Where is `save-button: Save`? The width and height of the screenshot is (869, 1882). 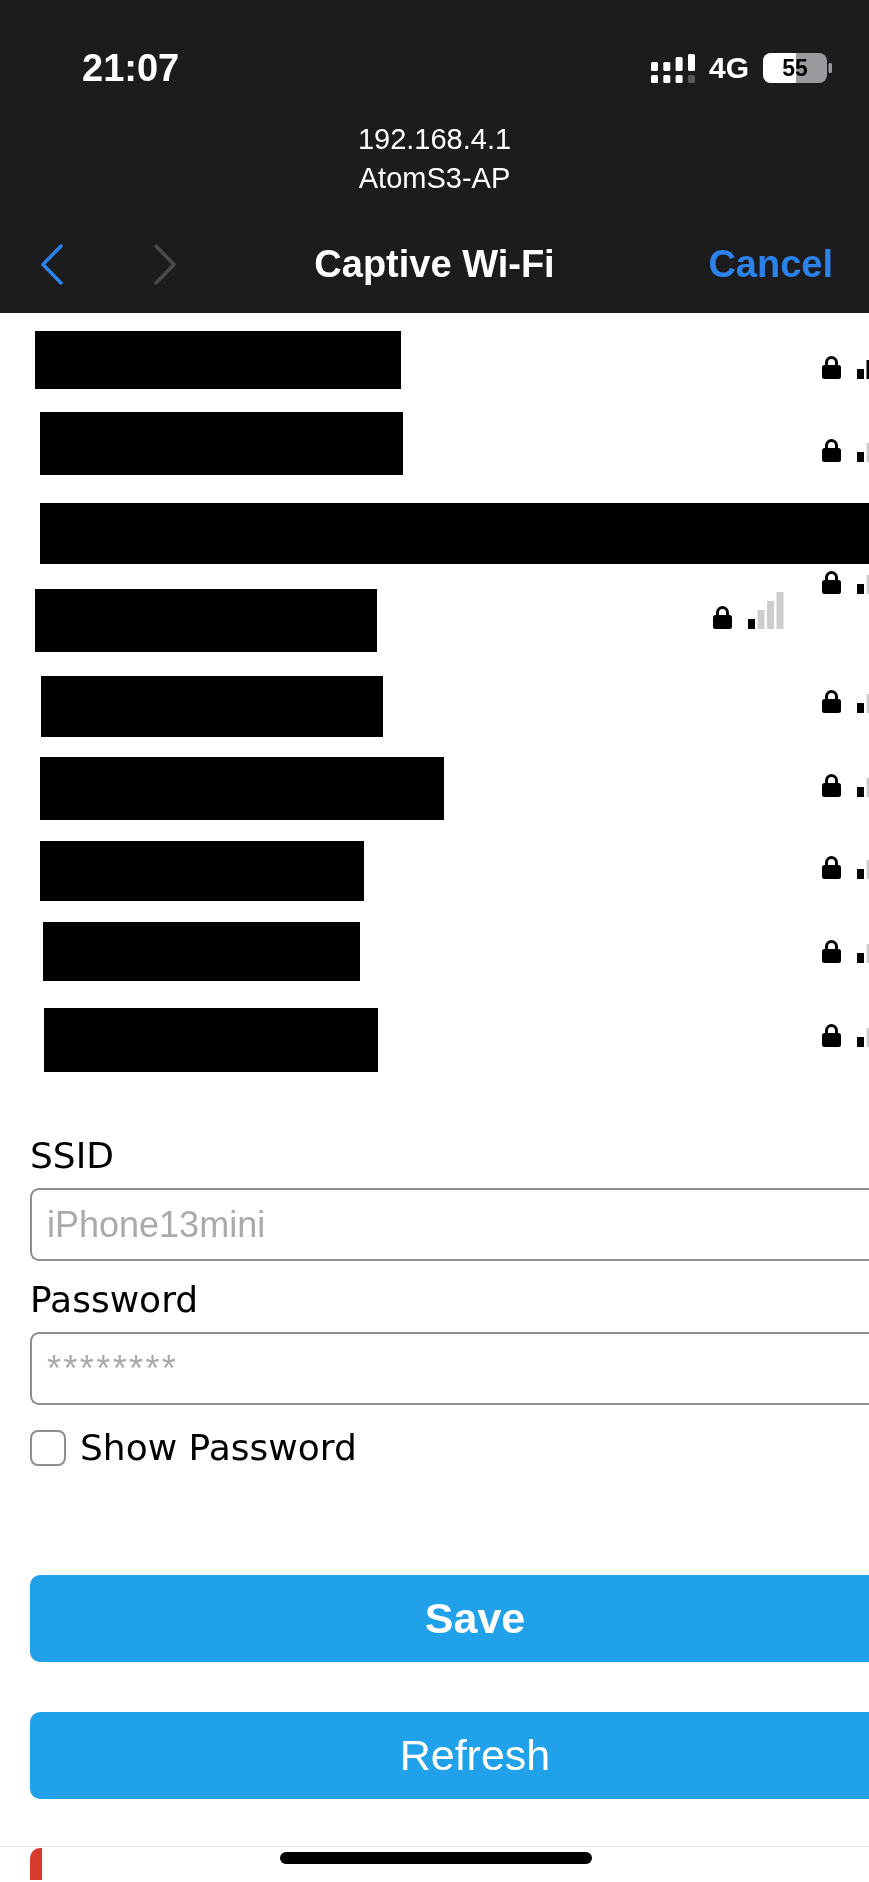
save-button: Save is located at coordinates (449, 1618).